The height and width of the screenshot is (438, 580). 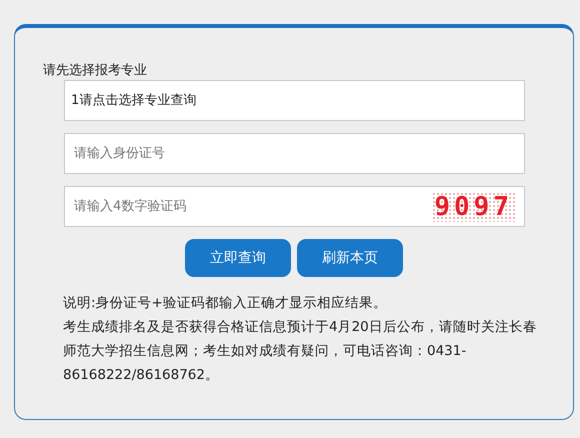 What do you see at coordinates (294, 153) in the screenshot?
I see `id-number-field: 请输入身份证号` at bounding box center [294, 153].